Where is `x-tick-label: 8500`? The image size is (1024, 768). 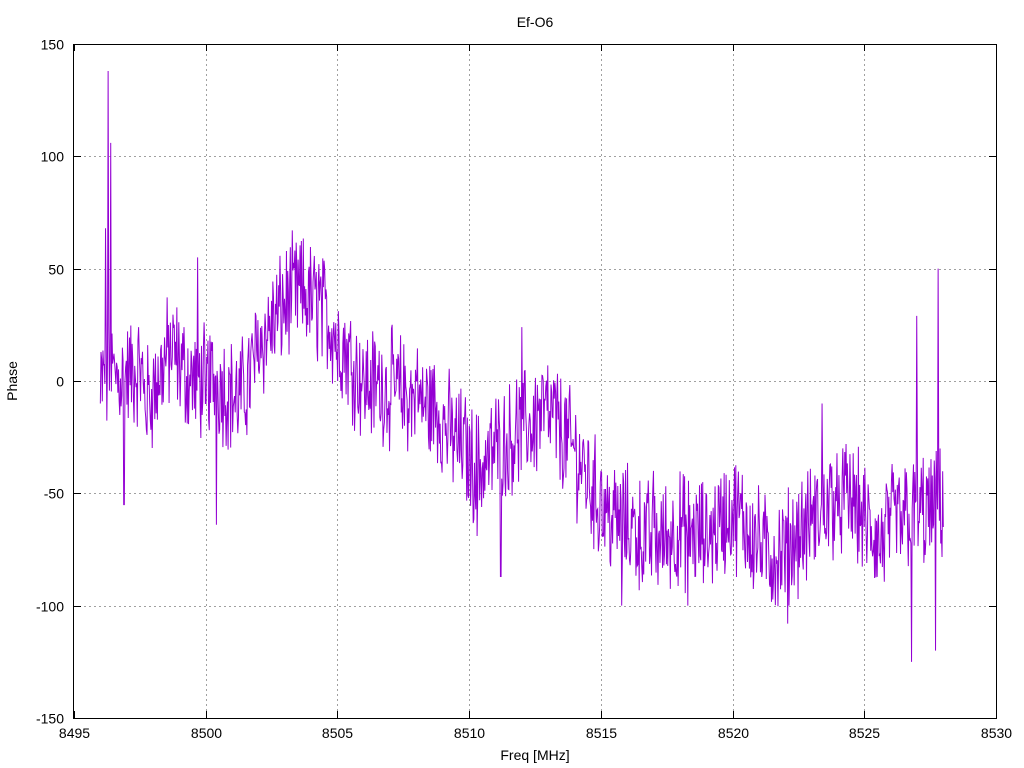 x-tick-label: 8500 is located at coordinates (206, 733).